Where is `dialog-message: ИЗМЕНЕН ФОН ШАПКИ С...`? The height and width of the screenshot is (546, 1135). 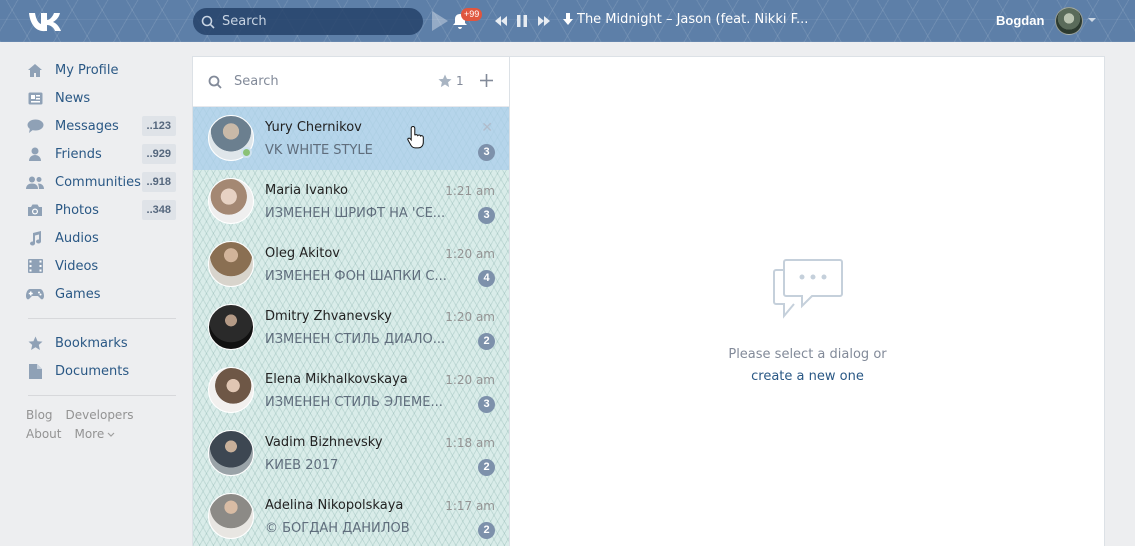 dialog-message: ИЗМЕНЕН ФОН ШАПКИ С... is located at coordinates (356, 276).